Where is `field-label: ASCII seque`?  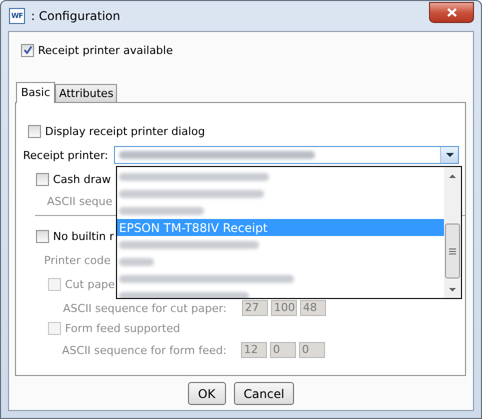 field-label: ASCII seque is located at coordinates (79, 201).